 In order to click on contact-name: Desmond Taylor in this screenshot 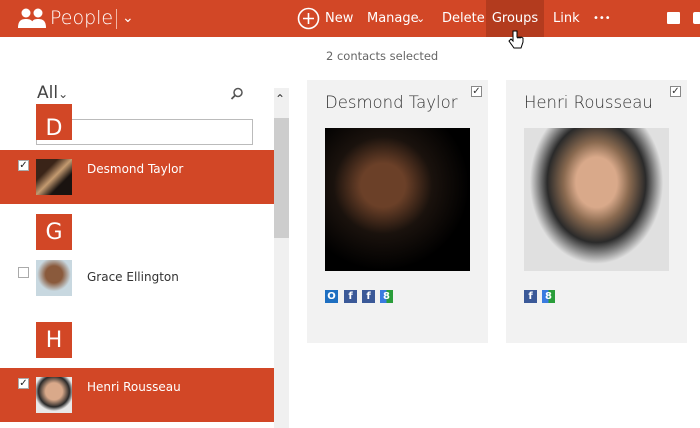, I will do `click(135, 169)`.